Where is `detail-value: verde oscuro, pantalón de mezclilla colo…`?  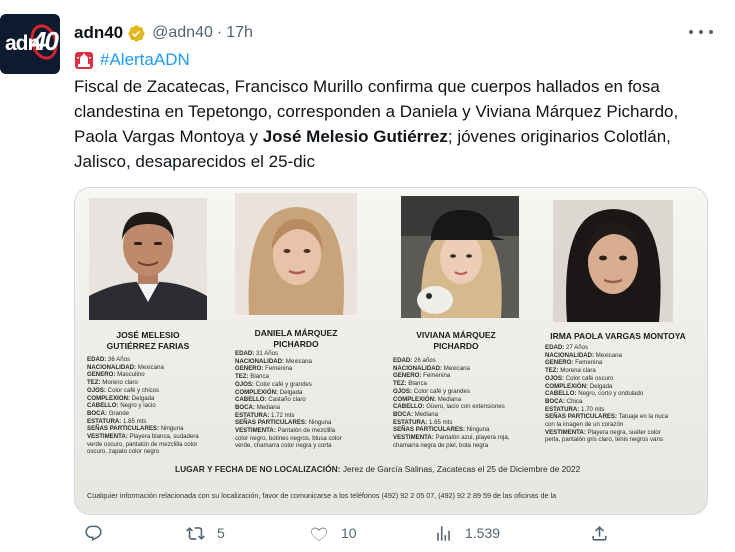 detail-value: verde oscuro, pantalón de mezclilla colo… is located at coordinates (142, 444).